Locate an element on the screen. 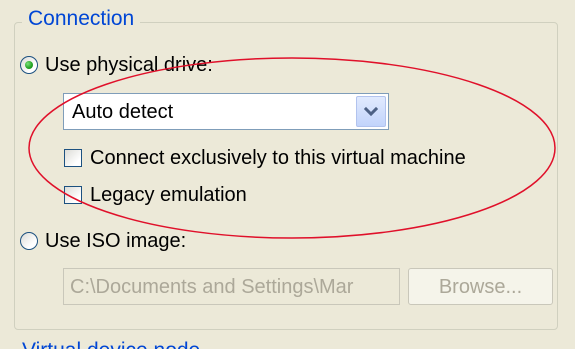 The width and height of the screenshot is (575, 349). iso-path-value: C:\Documents and Settings\Mar is located at coordinates (212, 287).